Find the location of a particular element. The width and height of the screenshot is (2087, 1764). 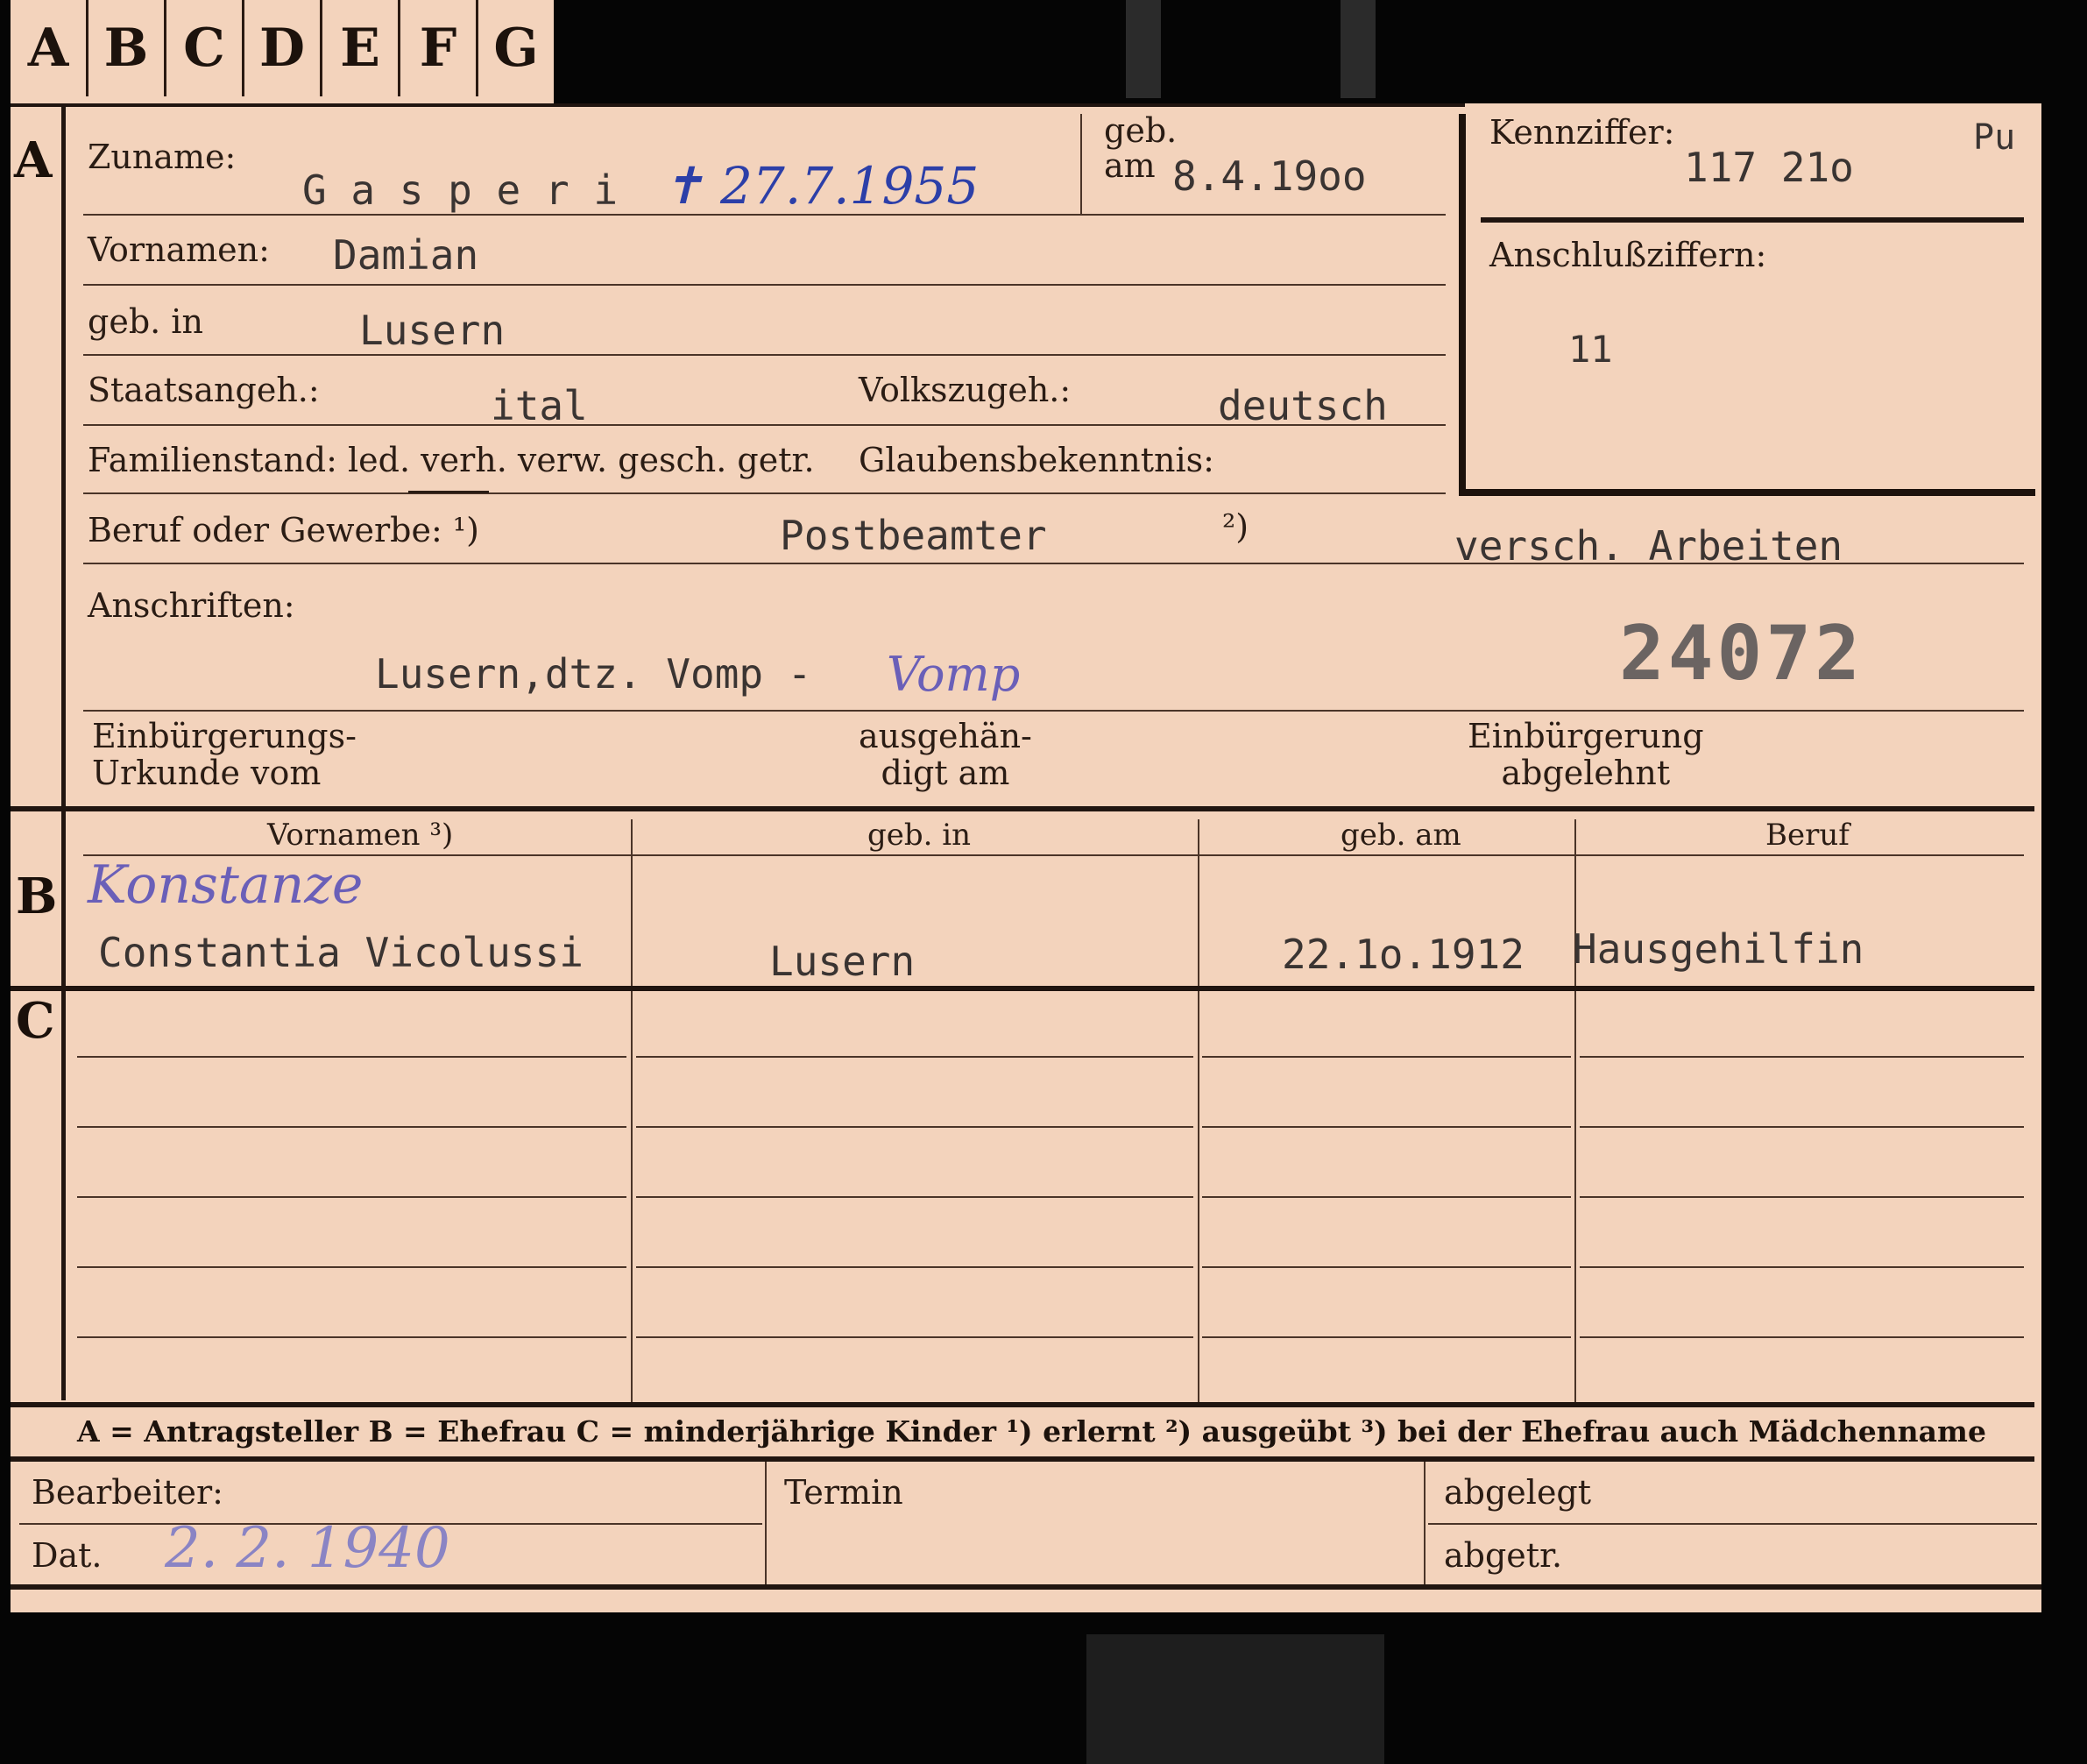

legend-bottom is located at coordinates (1022, 1459).